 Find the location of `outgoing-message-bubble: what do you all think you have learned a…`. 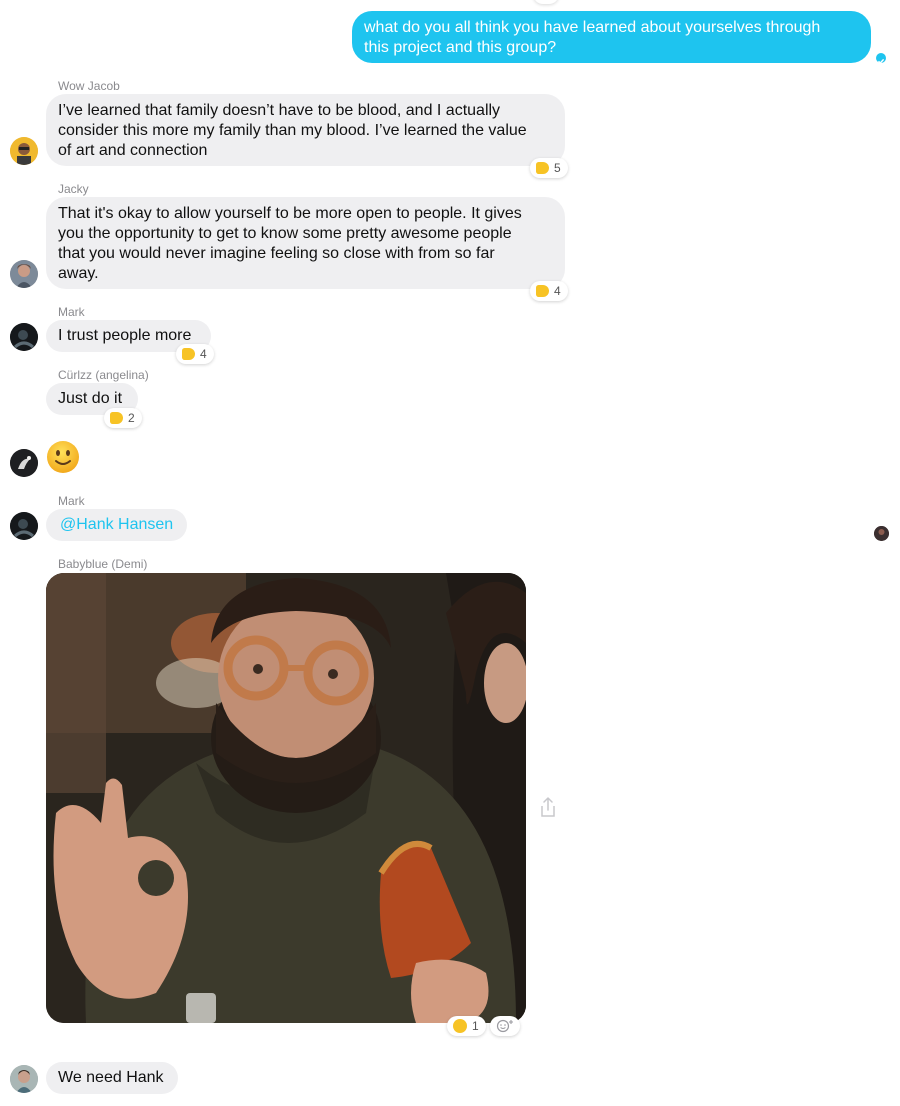

outgoing-message-bubble: what do you all think you have learned a… is located at coordinates (611, 37).